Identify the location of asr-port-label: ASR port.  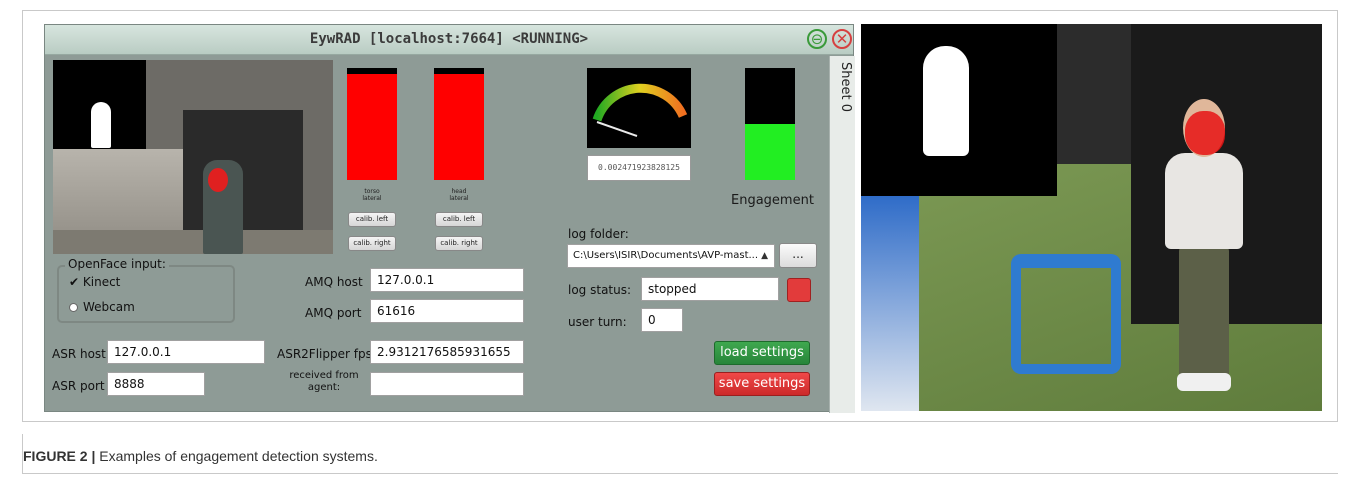
(78, 386).